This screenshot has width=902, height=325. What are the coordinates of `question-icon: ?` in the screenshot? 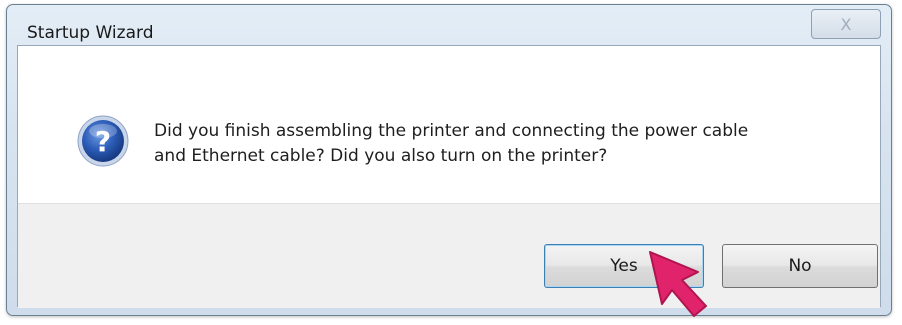 It's located at (103, 141).